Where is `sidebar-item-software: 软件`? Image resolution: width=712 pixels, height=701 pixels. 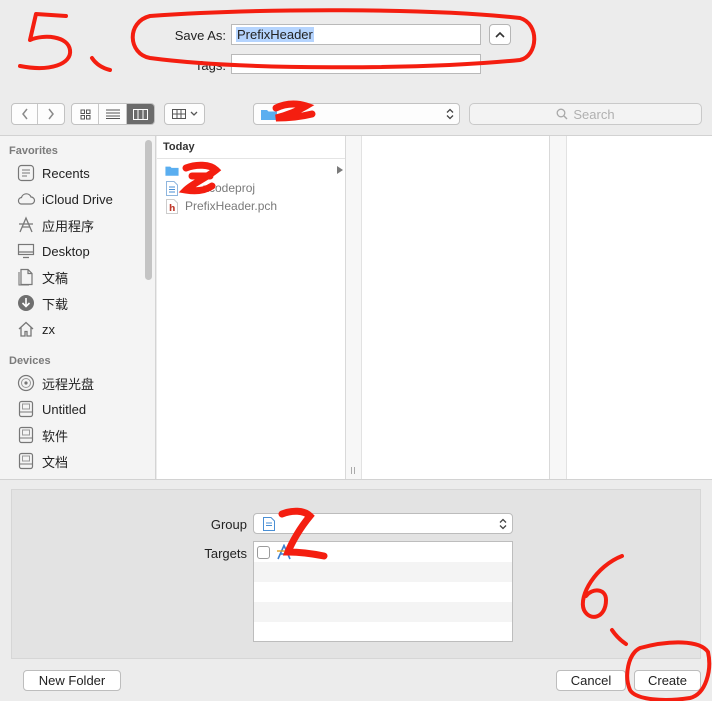 sidebar-item-software: 软件 is located at coordinates (42, 435).